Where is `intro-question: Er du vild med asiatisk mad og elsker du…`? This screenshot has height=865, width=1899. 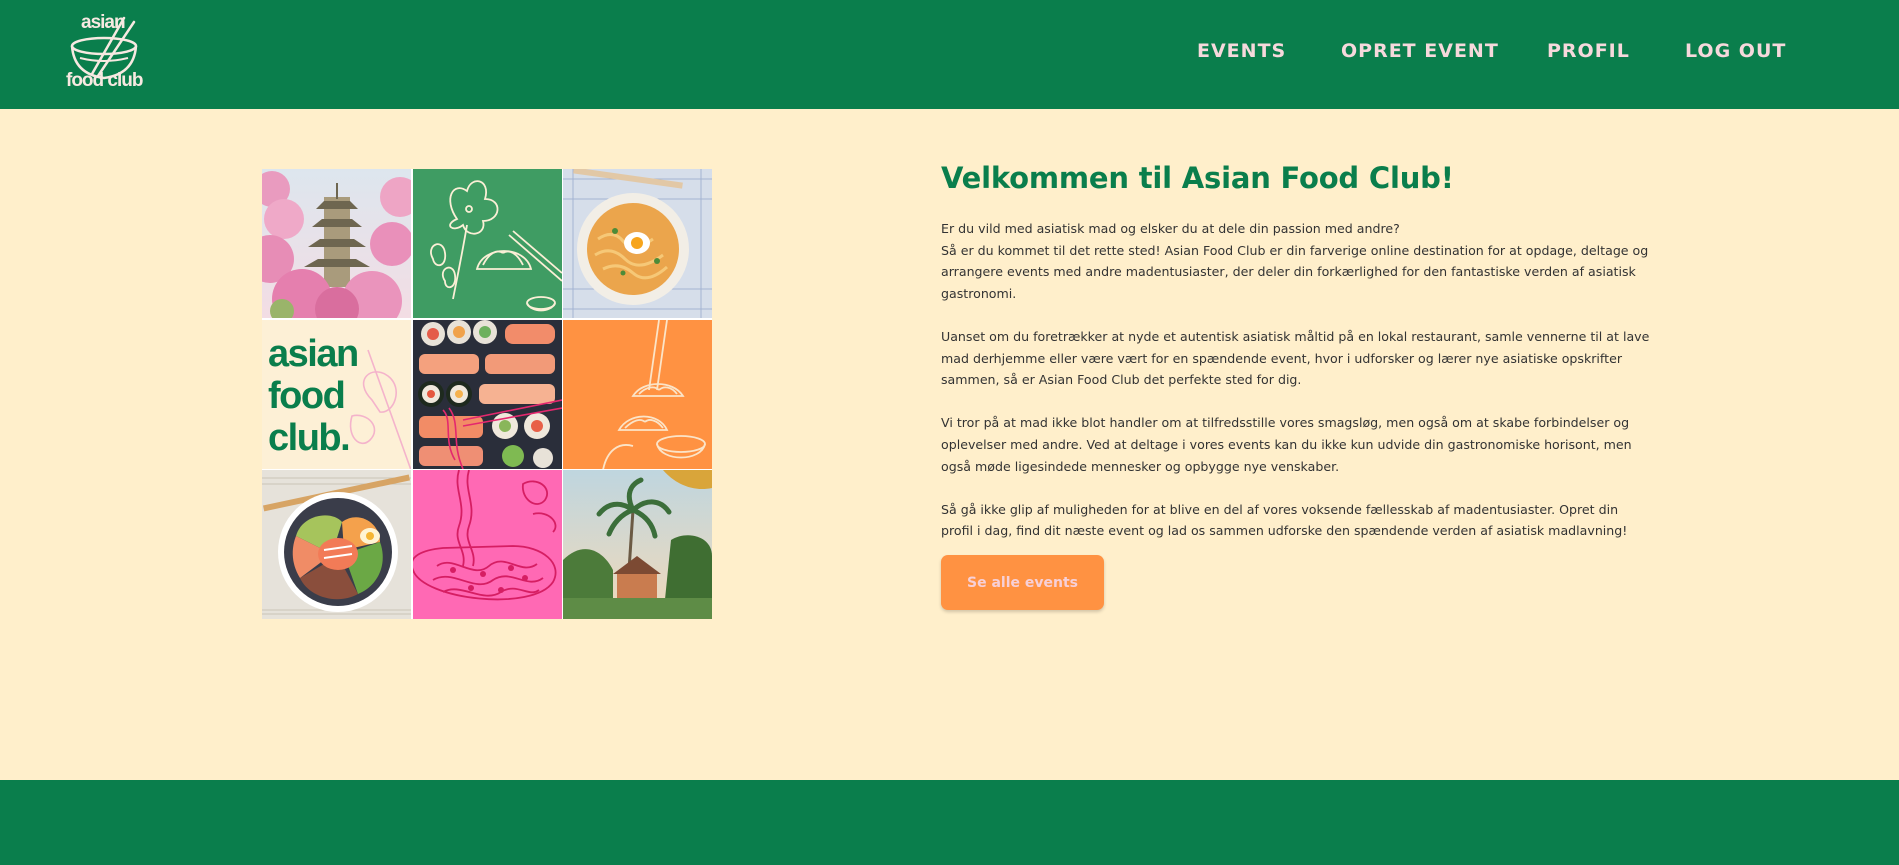 intro-question: Er du vild med asiatisk mad og elsker du… is located at coordinates (1170, 228).